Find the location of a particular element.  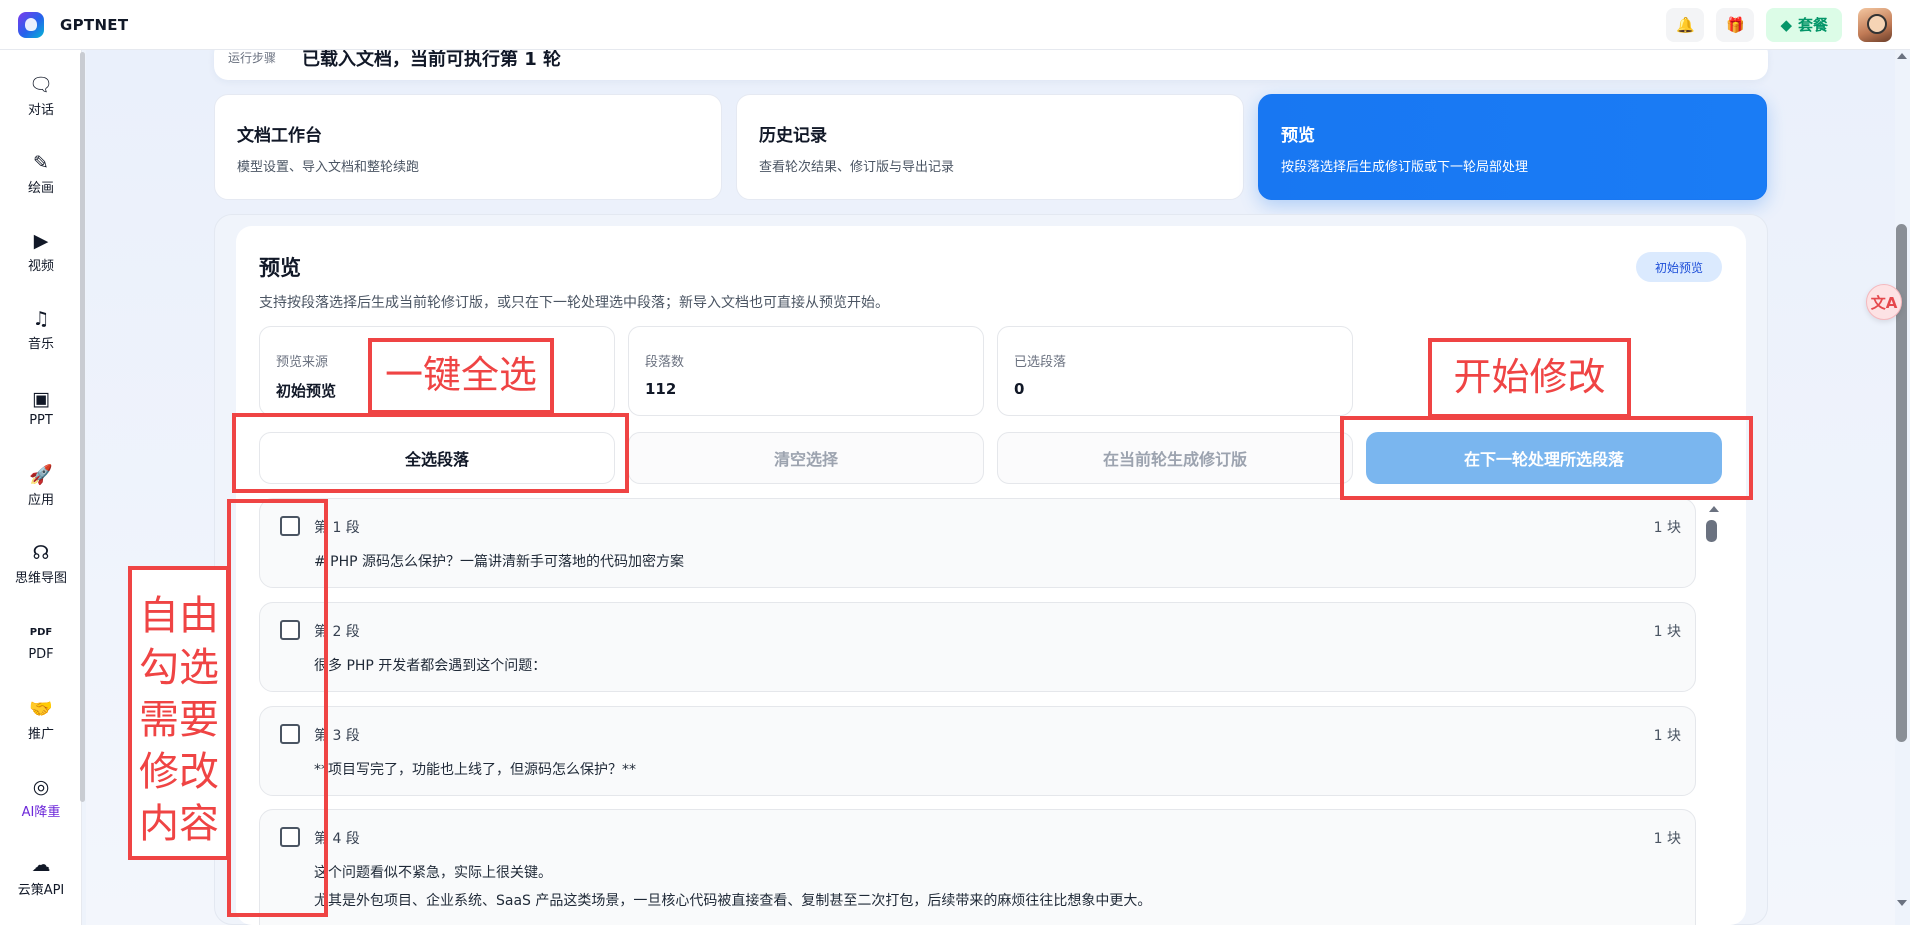

sidebar-item-draw: ✎ 绘画 is located at coordinates (41, 174).